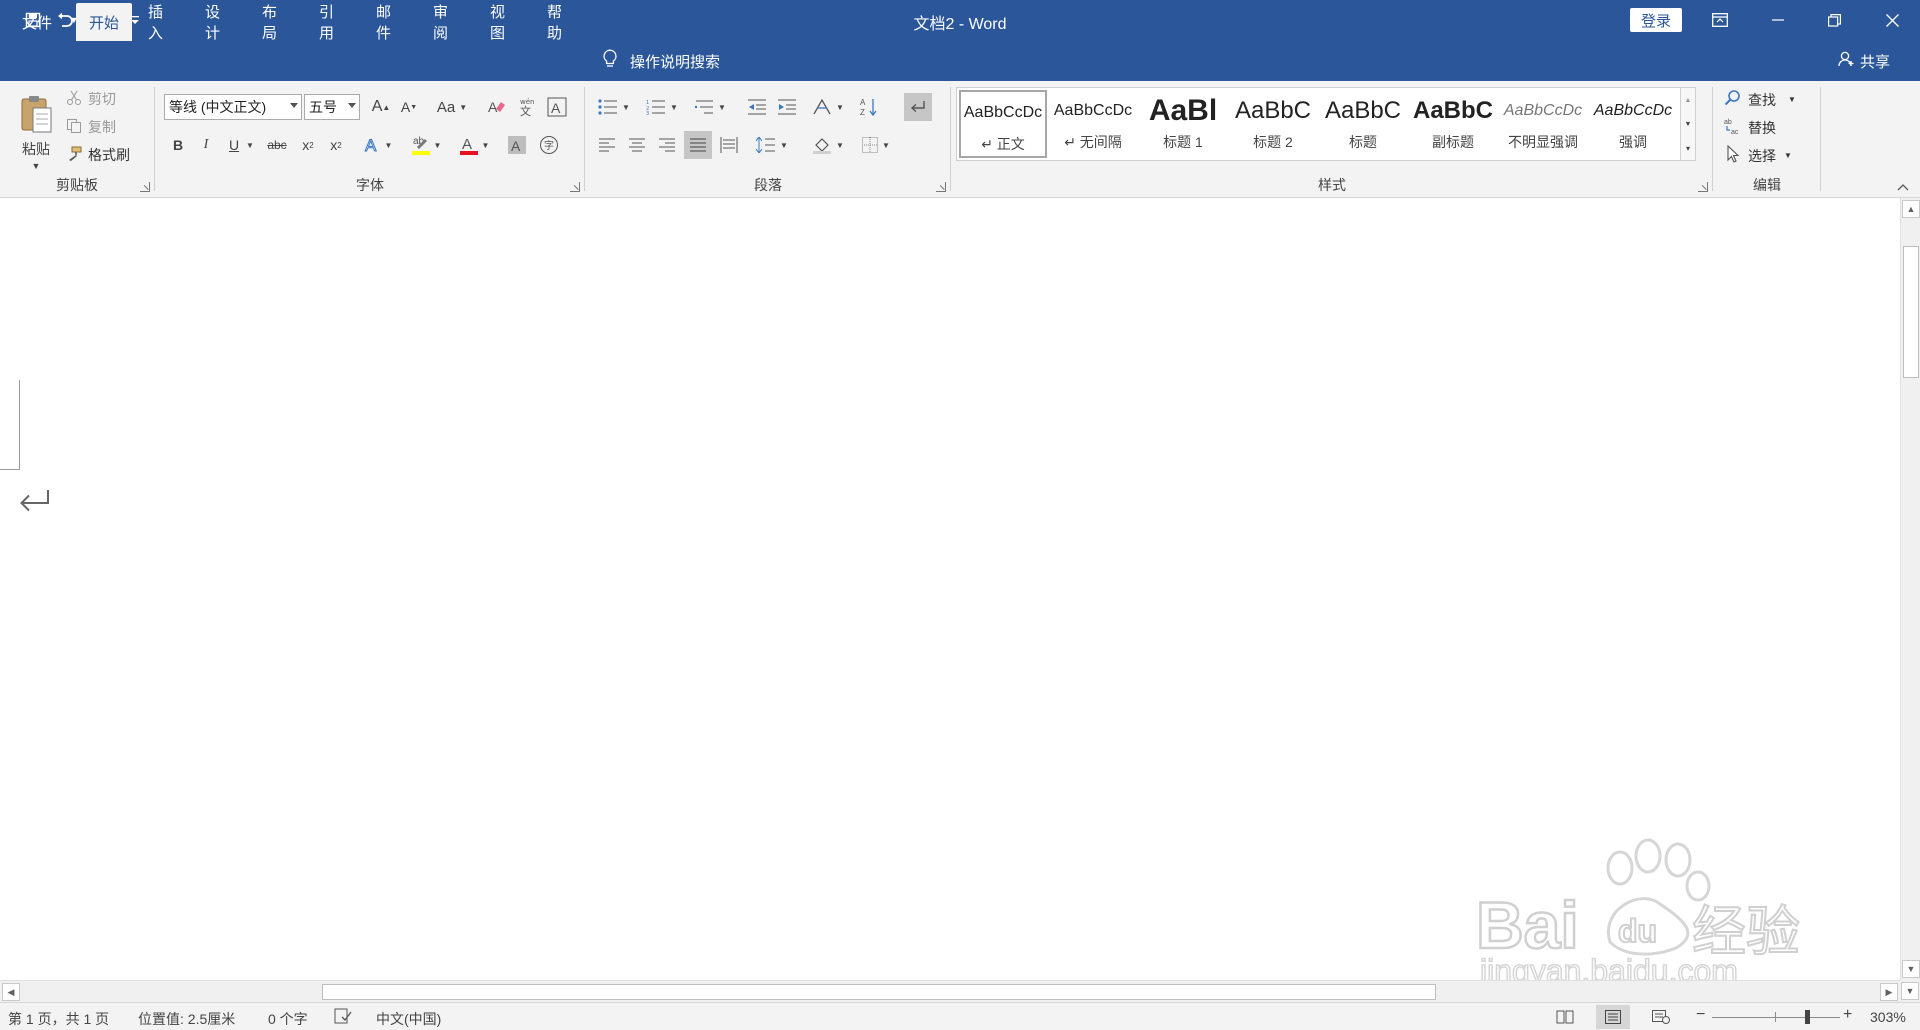 This screenshot has height=1030, width=1920. I want to click on subscript-icon: x2, so click(308, 145).